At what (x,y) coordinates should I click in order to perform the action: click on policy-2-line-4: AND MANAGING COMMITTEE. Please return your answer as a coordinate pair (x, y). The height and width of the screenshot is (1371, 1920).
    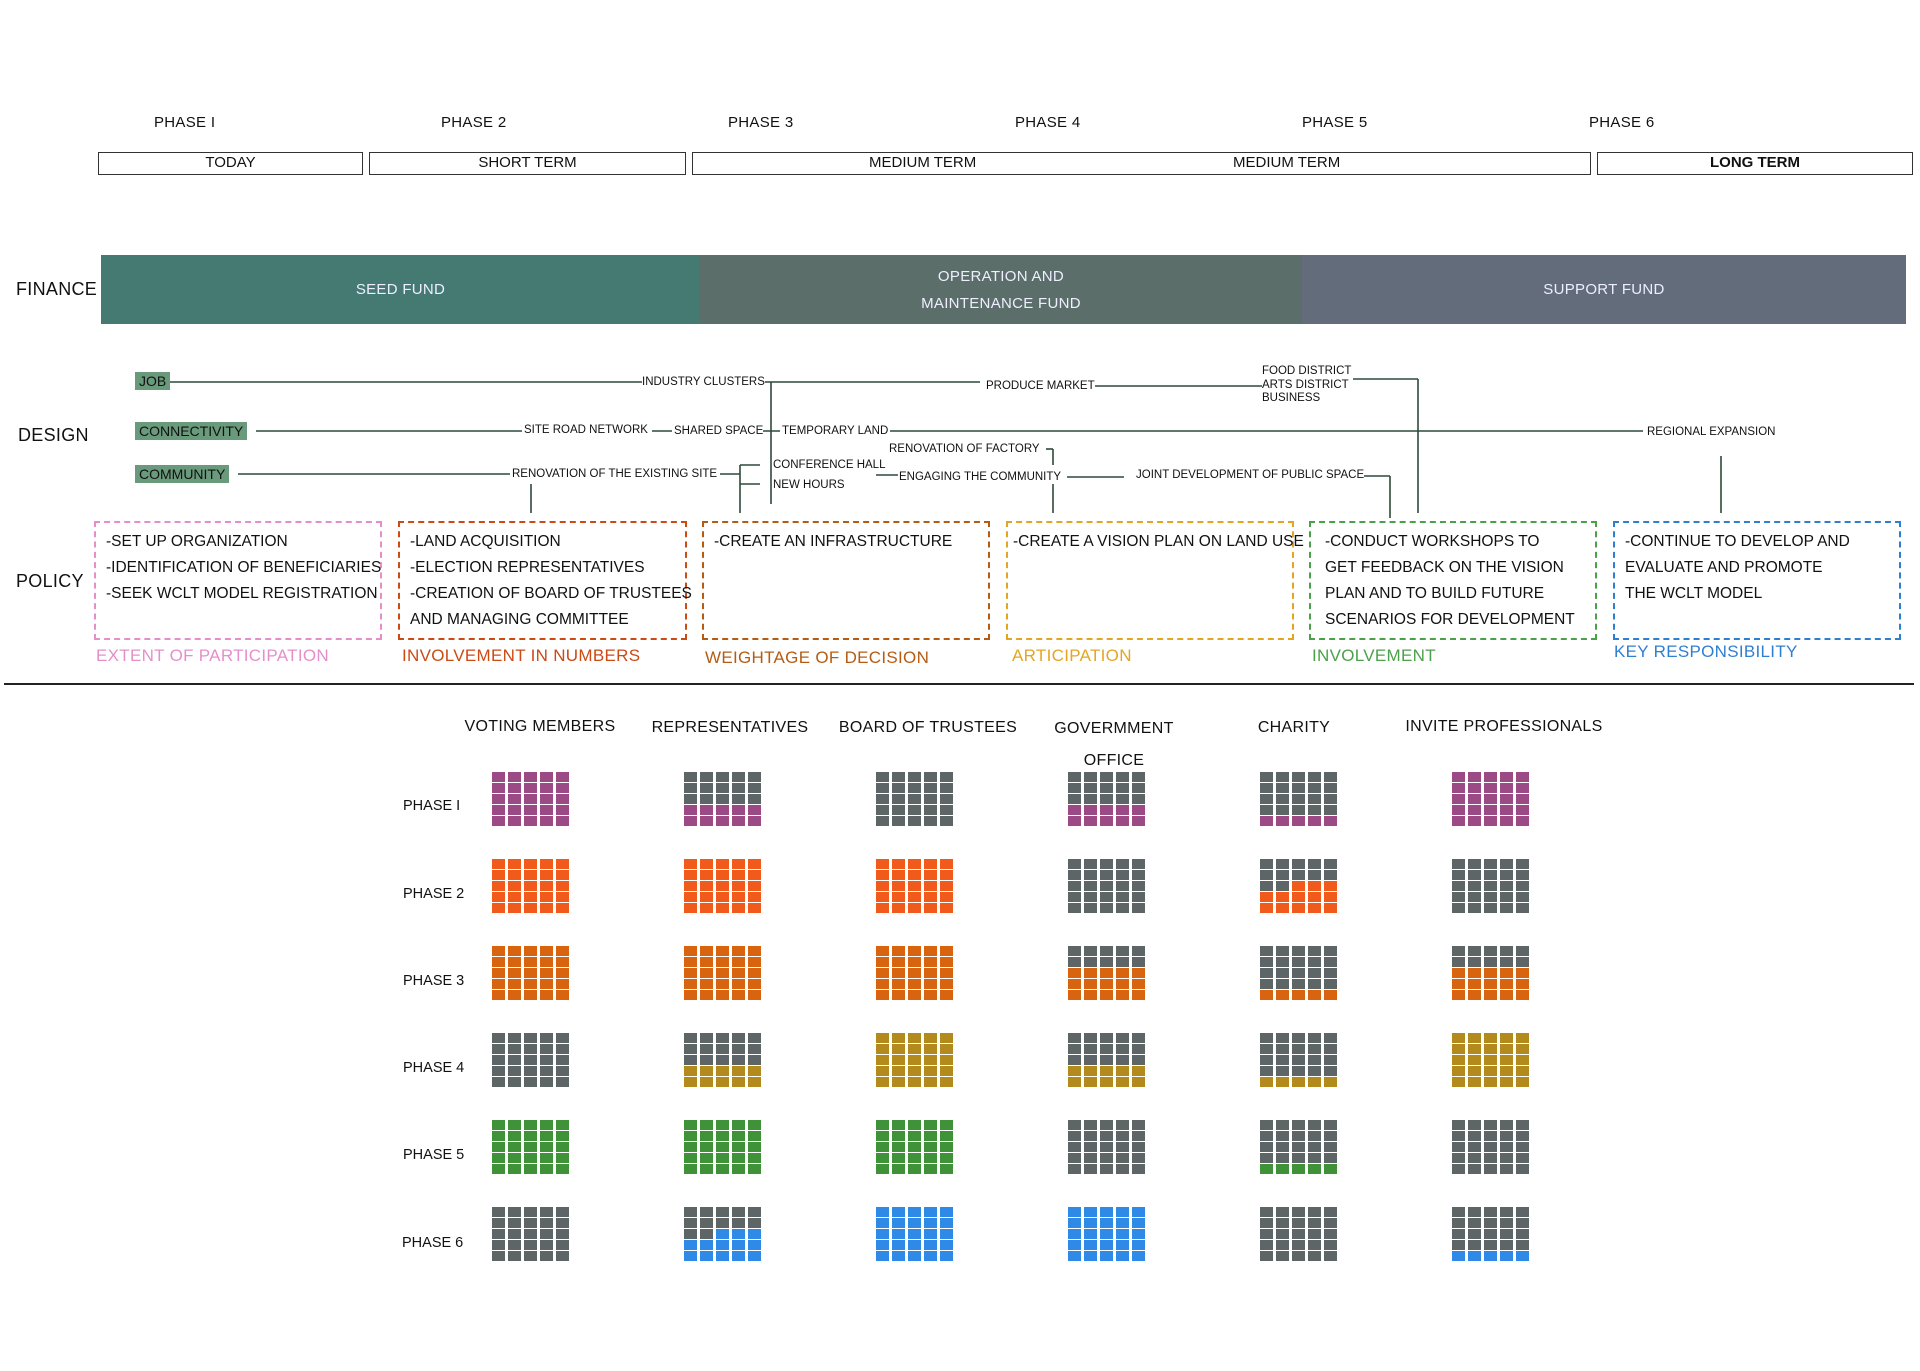
    Looking at the image, I should click on (519, 619).